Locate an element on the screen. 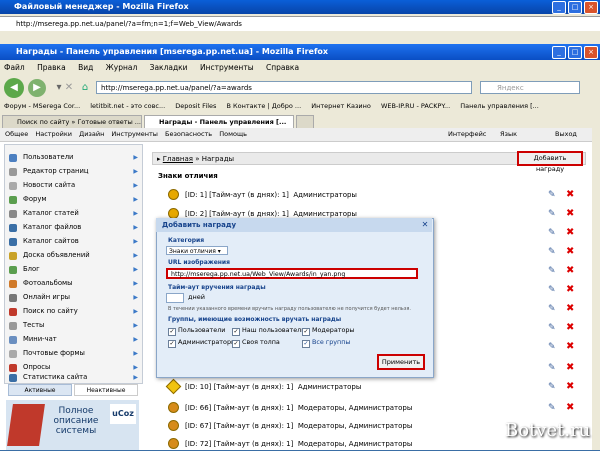  group-checkbox: ✓ Администраторы is located at coordinates (202, 343).